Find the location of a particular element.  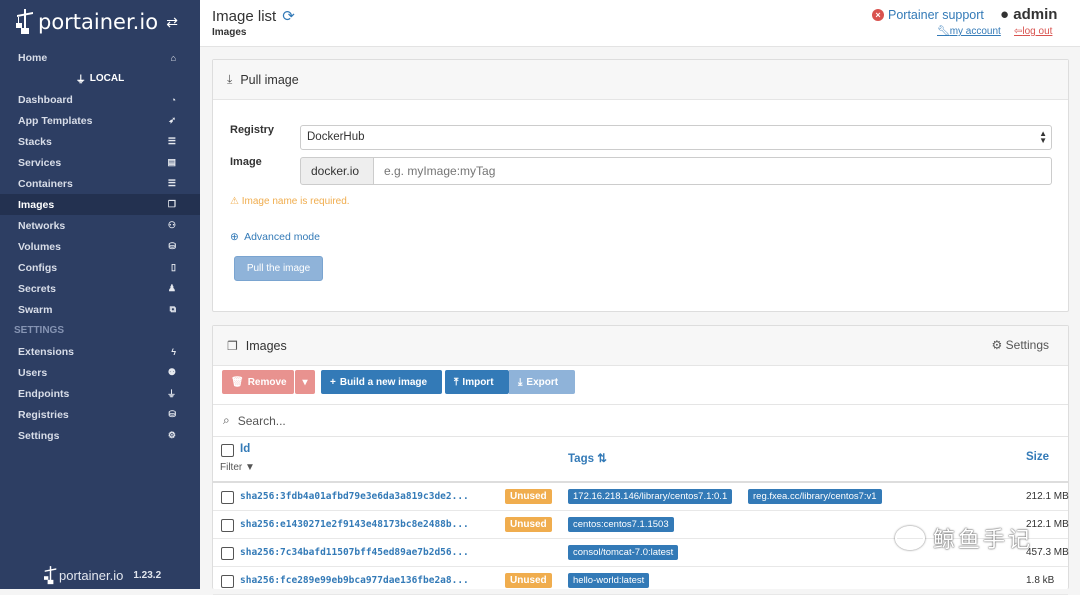

image-size: 212.1 MB is located at coordinates (1047, 496).